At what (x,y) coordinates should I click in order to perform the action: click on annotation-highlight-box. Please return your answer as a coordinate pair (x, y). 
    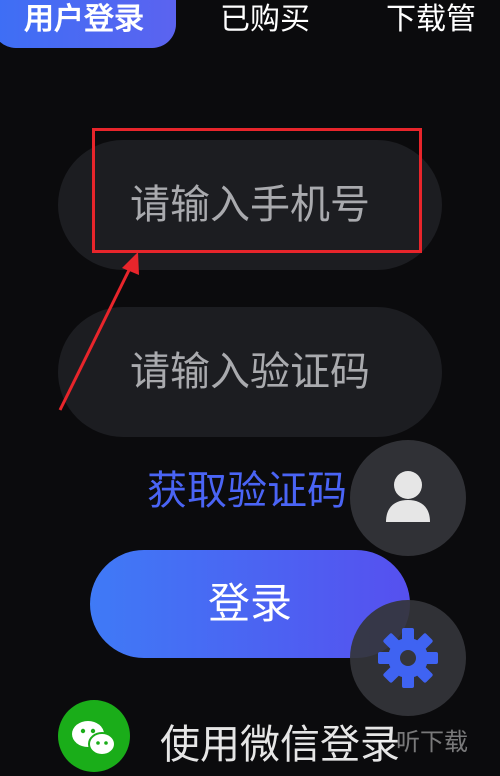
    Looking at the image, I should click on (257, 190).